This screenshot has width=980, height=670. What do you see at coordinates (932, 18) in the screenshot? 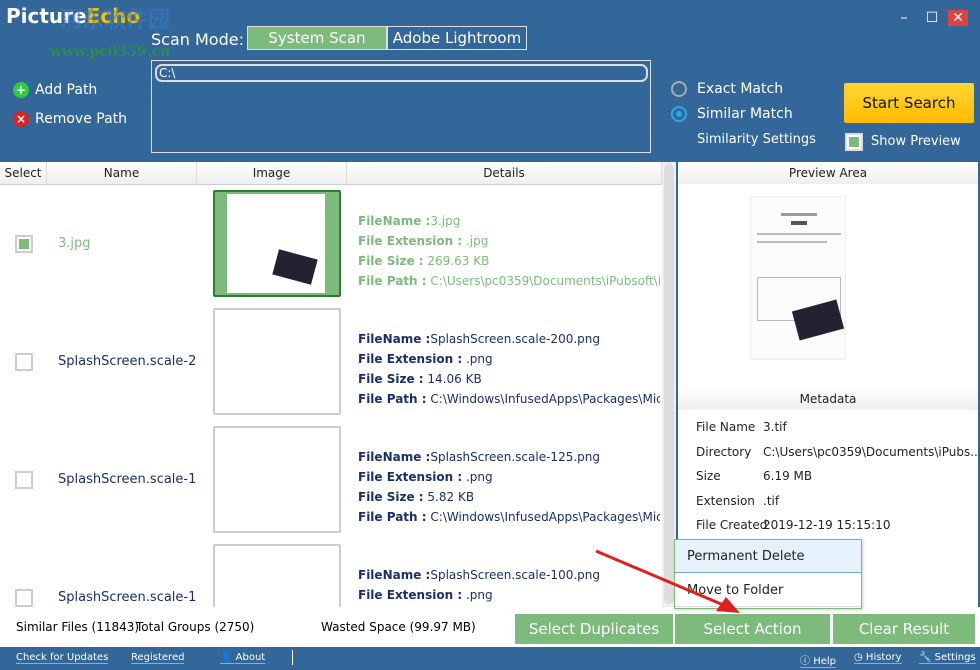
I see `maximize-button: ☐` at bounding box center [932, 18].